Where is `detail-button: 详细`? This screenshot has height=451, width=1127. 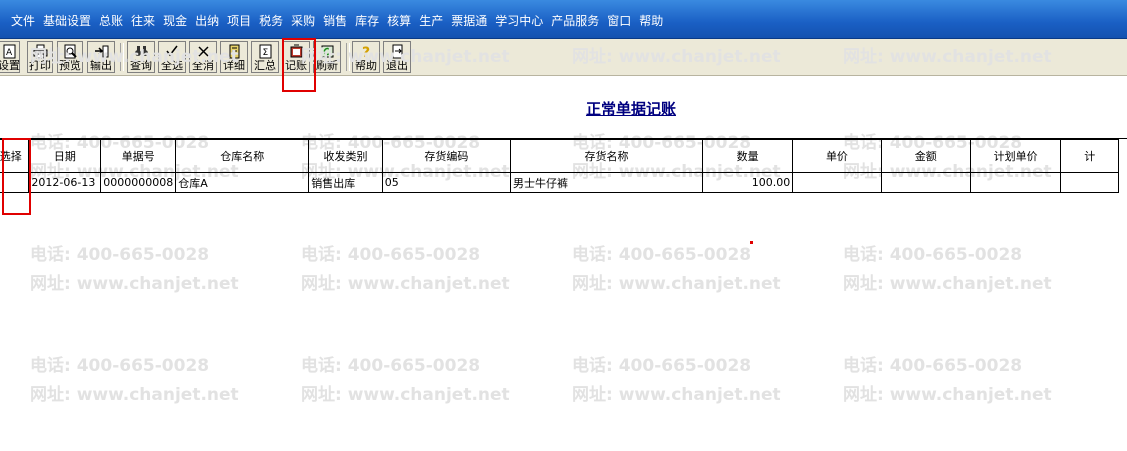
detail-button: 详细 is located at coordinates (234, 57).